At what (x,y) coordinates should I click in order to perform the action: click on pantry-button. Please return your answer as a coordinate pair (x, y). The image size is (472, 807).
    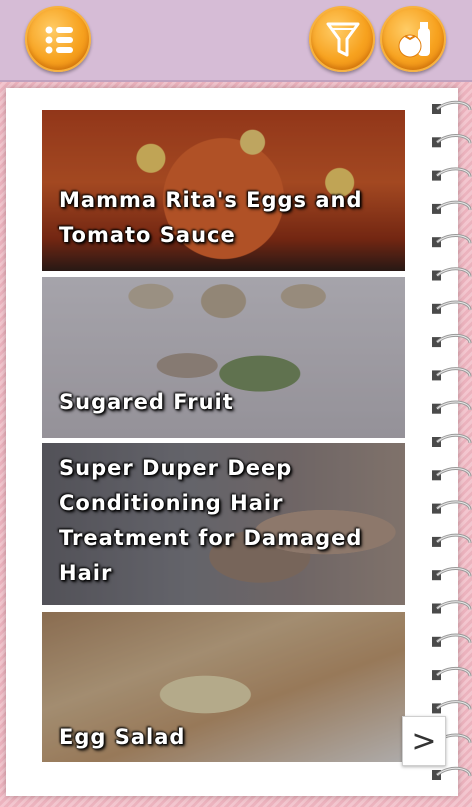
    Looking at the image, I should click on (413, 39).